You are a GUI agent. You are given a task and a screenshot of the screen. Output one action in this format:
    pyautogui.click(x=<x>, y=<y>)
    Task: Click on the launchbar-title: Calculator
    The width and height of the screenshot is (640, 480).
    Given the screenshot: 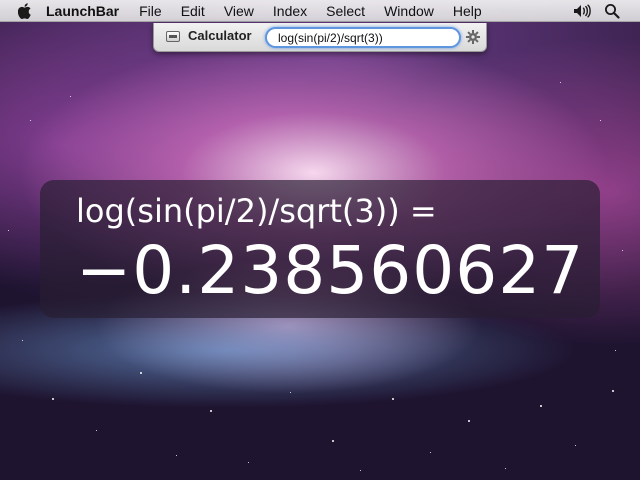 What is the action you would take?
    pyautogui.click(x=220, y=35)
    